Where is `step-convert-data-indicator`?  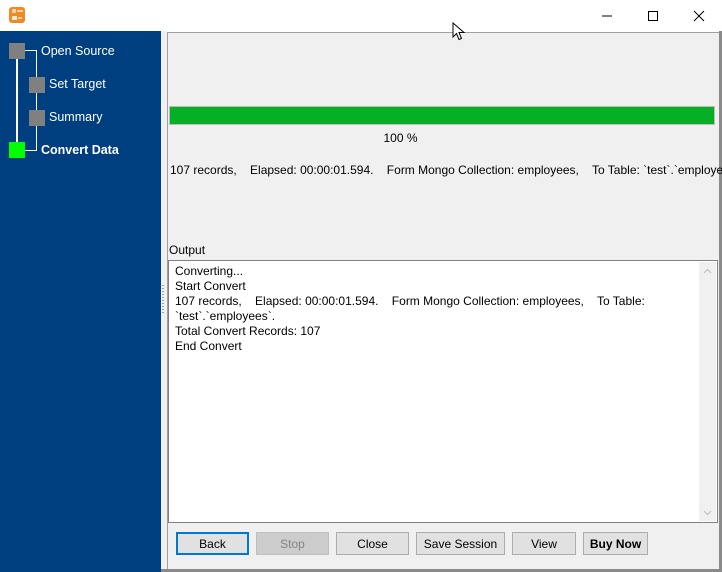
step-convert-data-indicator is located at coordinates (17, 150).